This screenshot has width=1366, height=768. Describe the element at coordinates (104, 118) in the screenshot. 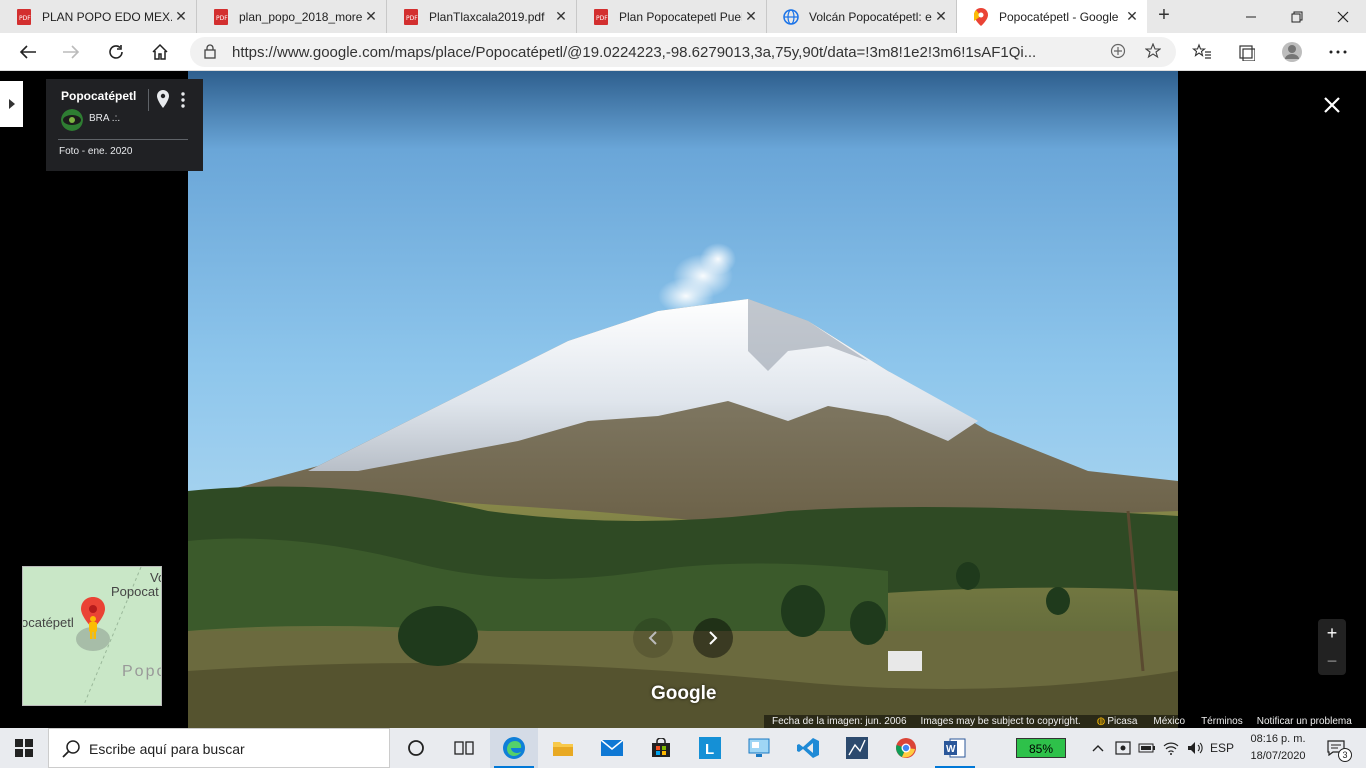

I see `author-name: BRA .:.` at that location.